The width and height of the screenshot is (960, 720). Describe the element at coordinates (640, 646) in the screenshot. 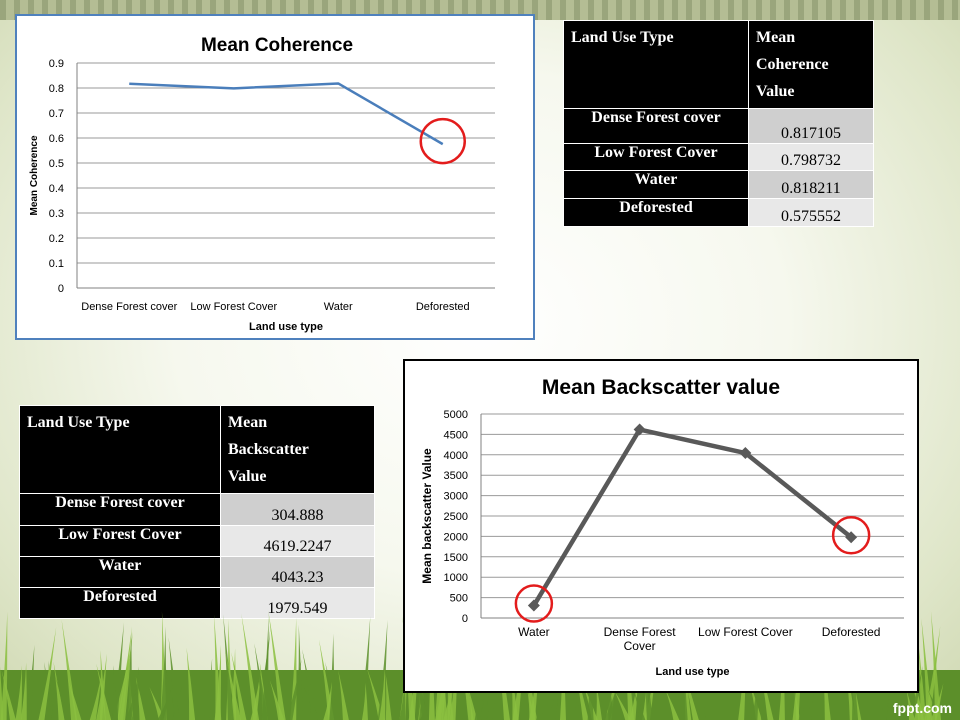

I see `x-tick-label: Cover` at that location.